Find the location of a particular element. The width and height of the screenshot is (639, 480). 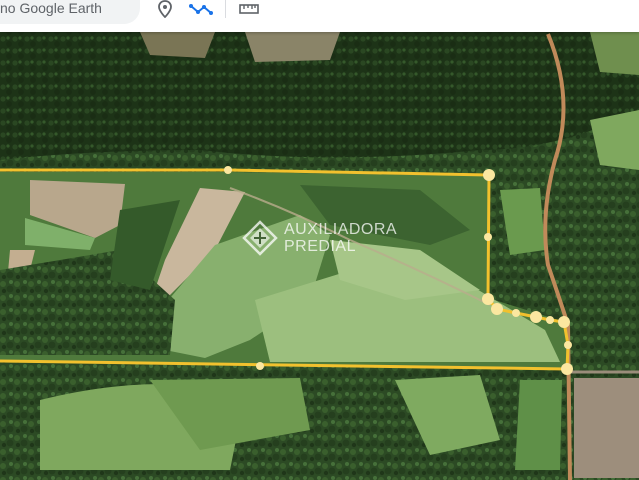

pasture is located at coordinates (538, 425).